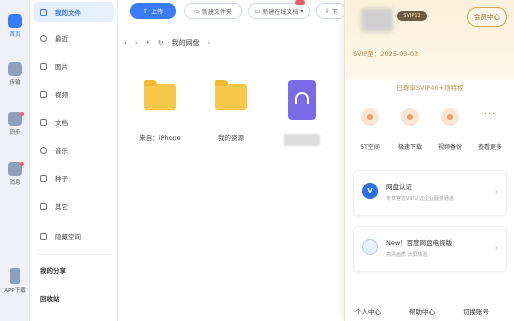 The image size is (514, 321). What do you see at coordinates (43, 178) in the screenshot?
I see `torrent-icon` at bounding box center [43, 178].